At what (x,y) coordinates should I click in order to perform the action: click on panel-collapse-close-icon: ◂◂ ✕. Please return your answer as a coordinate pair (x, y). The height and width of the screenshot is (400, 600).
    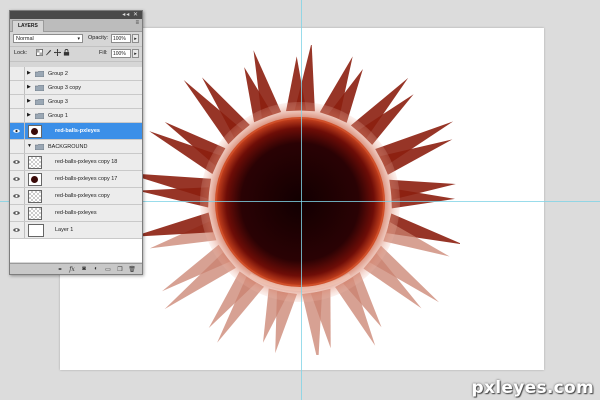
    Looking at the image, I should click on (130, 15).